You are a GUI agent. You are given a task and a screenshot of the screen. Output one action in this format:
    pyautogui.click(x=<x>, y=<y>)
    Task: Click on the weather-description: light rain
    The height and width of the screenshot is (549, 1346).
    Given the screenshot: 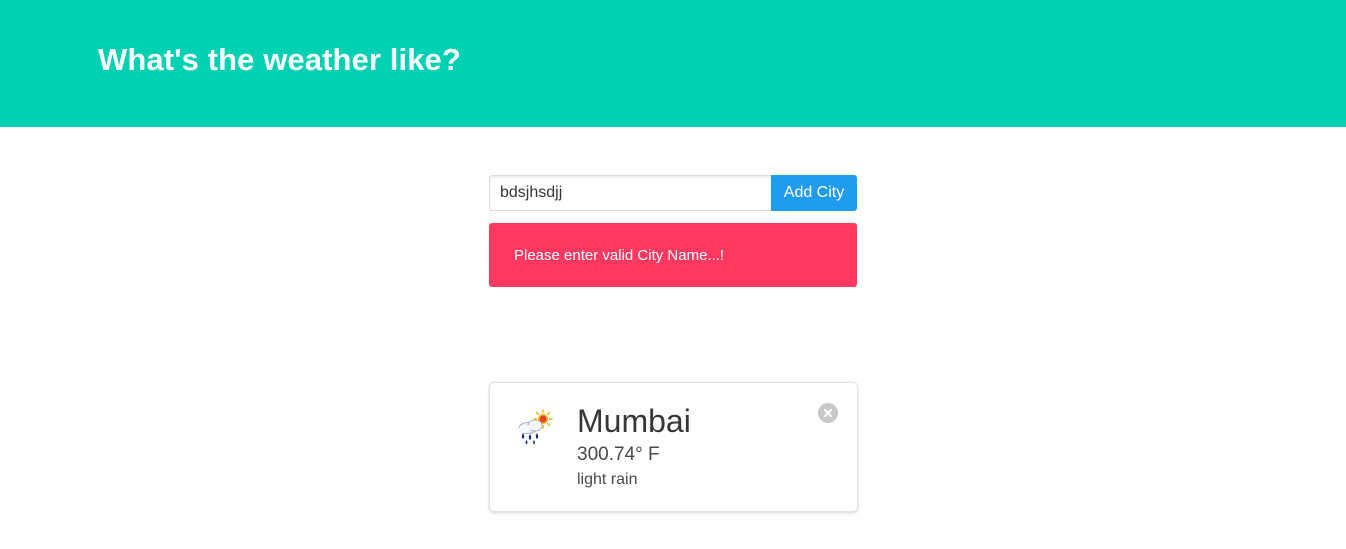 What is the action you would take?
    pyautogui.click(x=607, y=479)
    